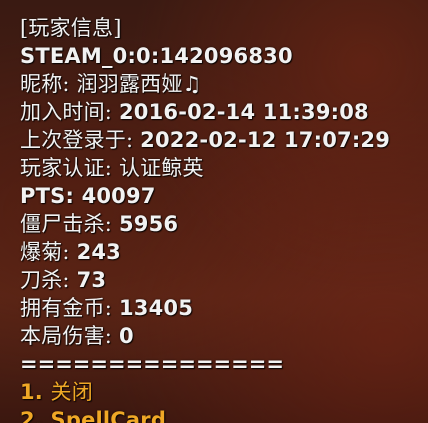 Image resolution: width=428 pixels, height=423 pixels. Describe the element at coordinates (220, 414) in the screenshot. I see `option-spellcard: 2. SpellCard` at that location.